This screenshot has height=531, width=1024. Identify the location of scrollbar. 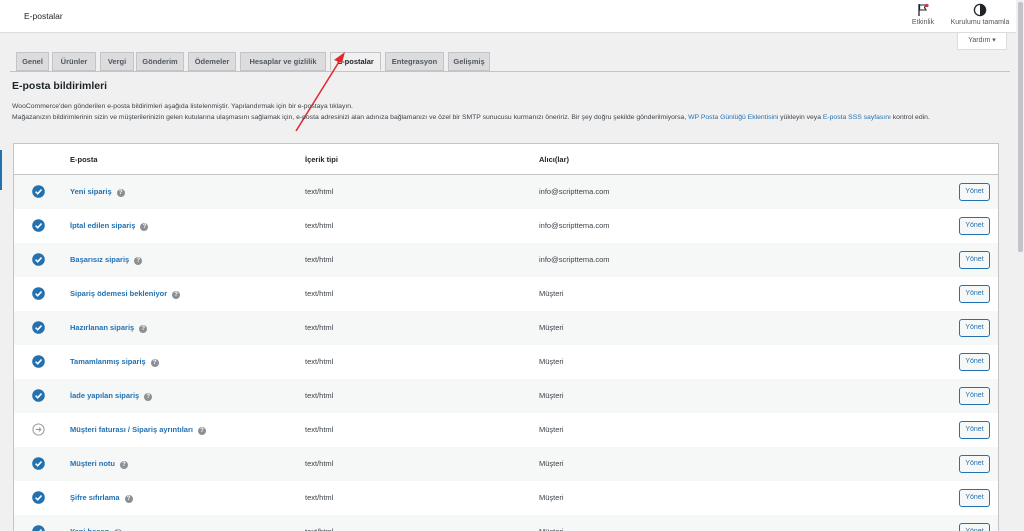
(1020, 265).